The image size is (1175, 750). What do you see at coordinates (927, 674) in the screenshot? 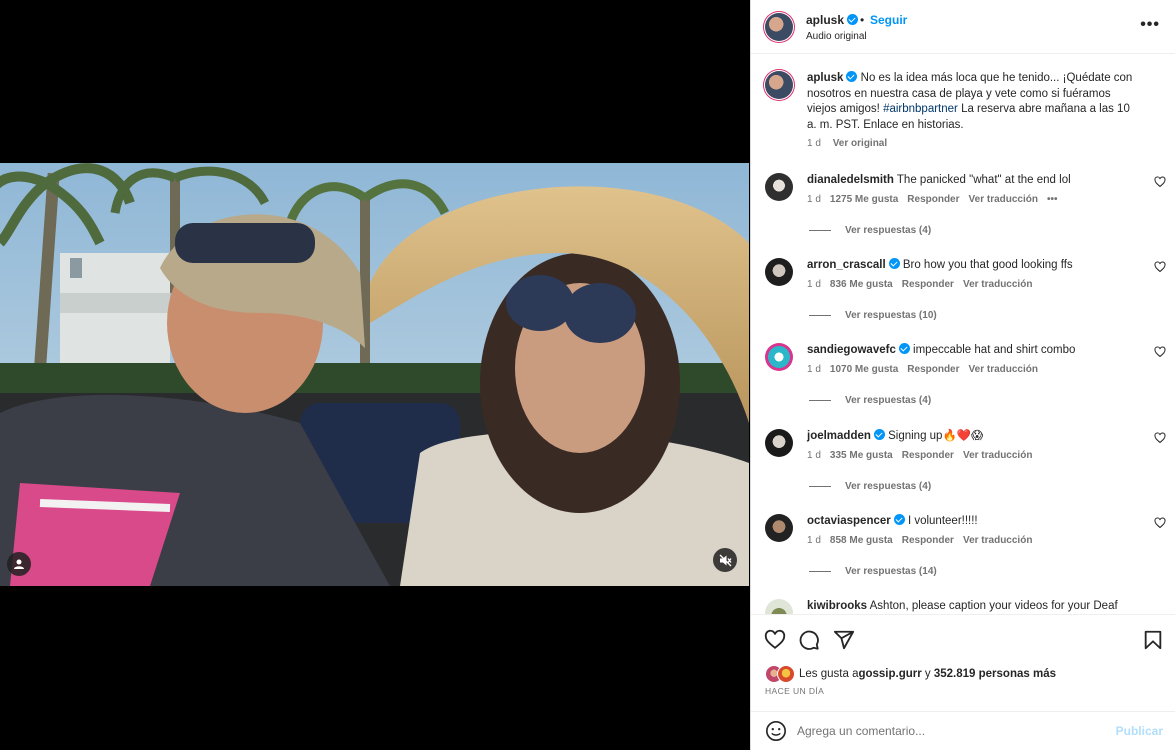
I see `likes-conjunction: y` at bounding box center [927, 674].